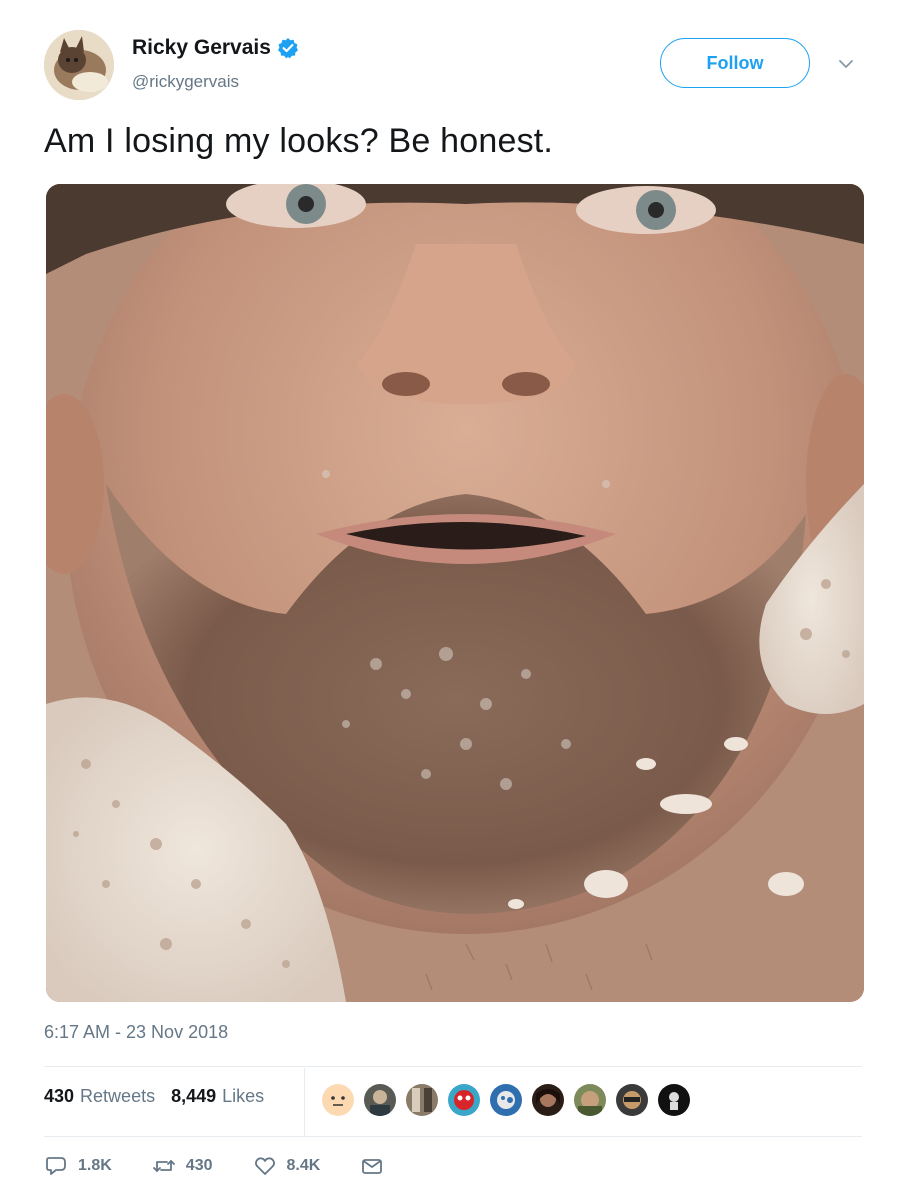 The height and width of the screenshot is (1200, 900). What do you see at coordinates (303, 1165) in the screenshot?
I see `like-count: 8.4K` at bounding box center [303, 1165].